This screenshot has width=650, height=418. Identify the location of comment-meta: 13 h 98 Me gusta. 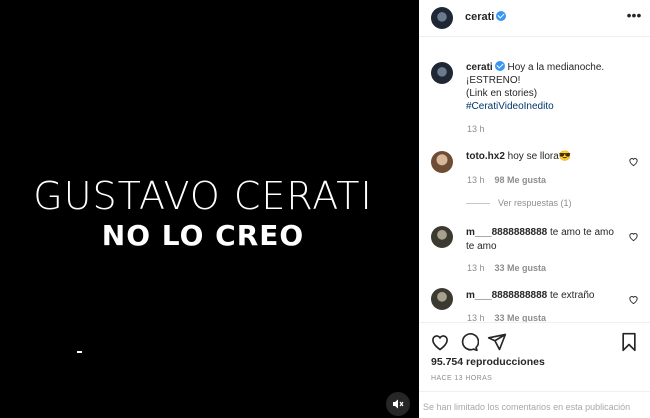
(506, 180).